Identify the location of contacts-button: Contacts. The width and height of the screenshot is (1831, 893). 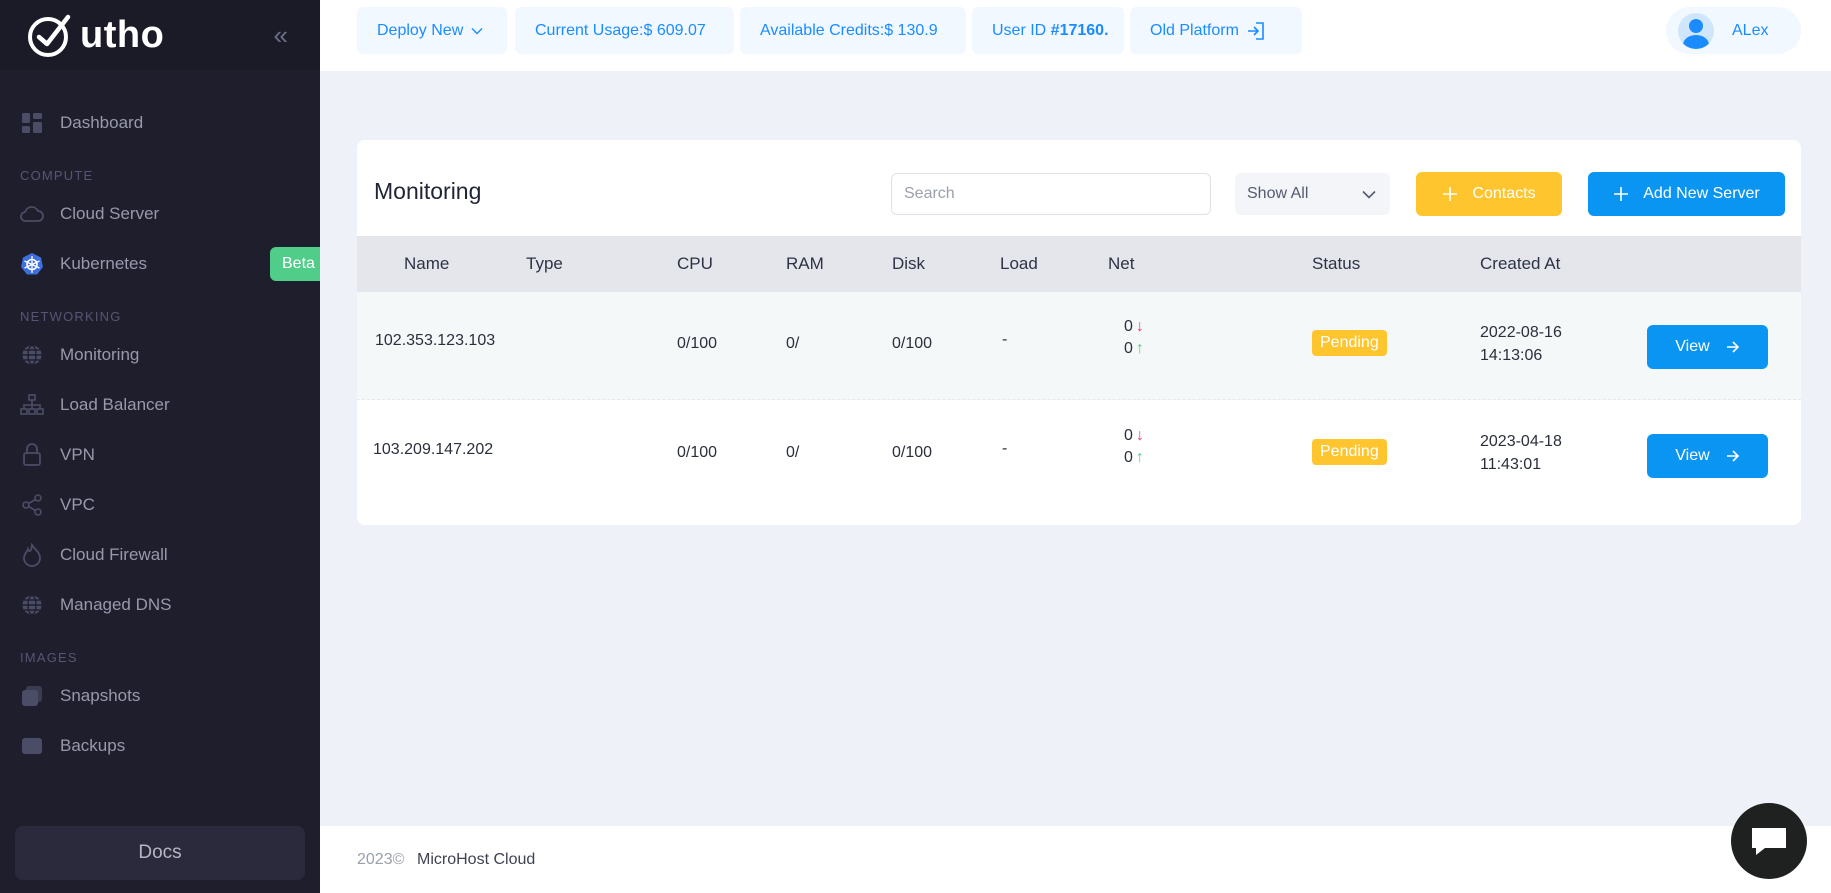
(1489, 194).